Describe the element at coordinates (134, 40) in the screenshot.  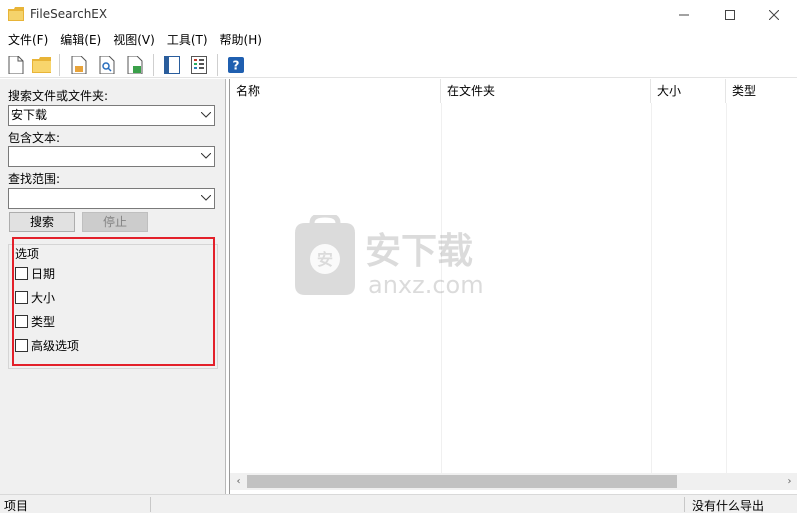
I see `menu-view: 视图(V)` at that location.